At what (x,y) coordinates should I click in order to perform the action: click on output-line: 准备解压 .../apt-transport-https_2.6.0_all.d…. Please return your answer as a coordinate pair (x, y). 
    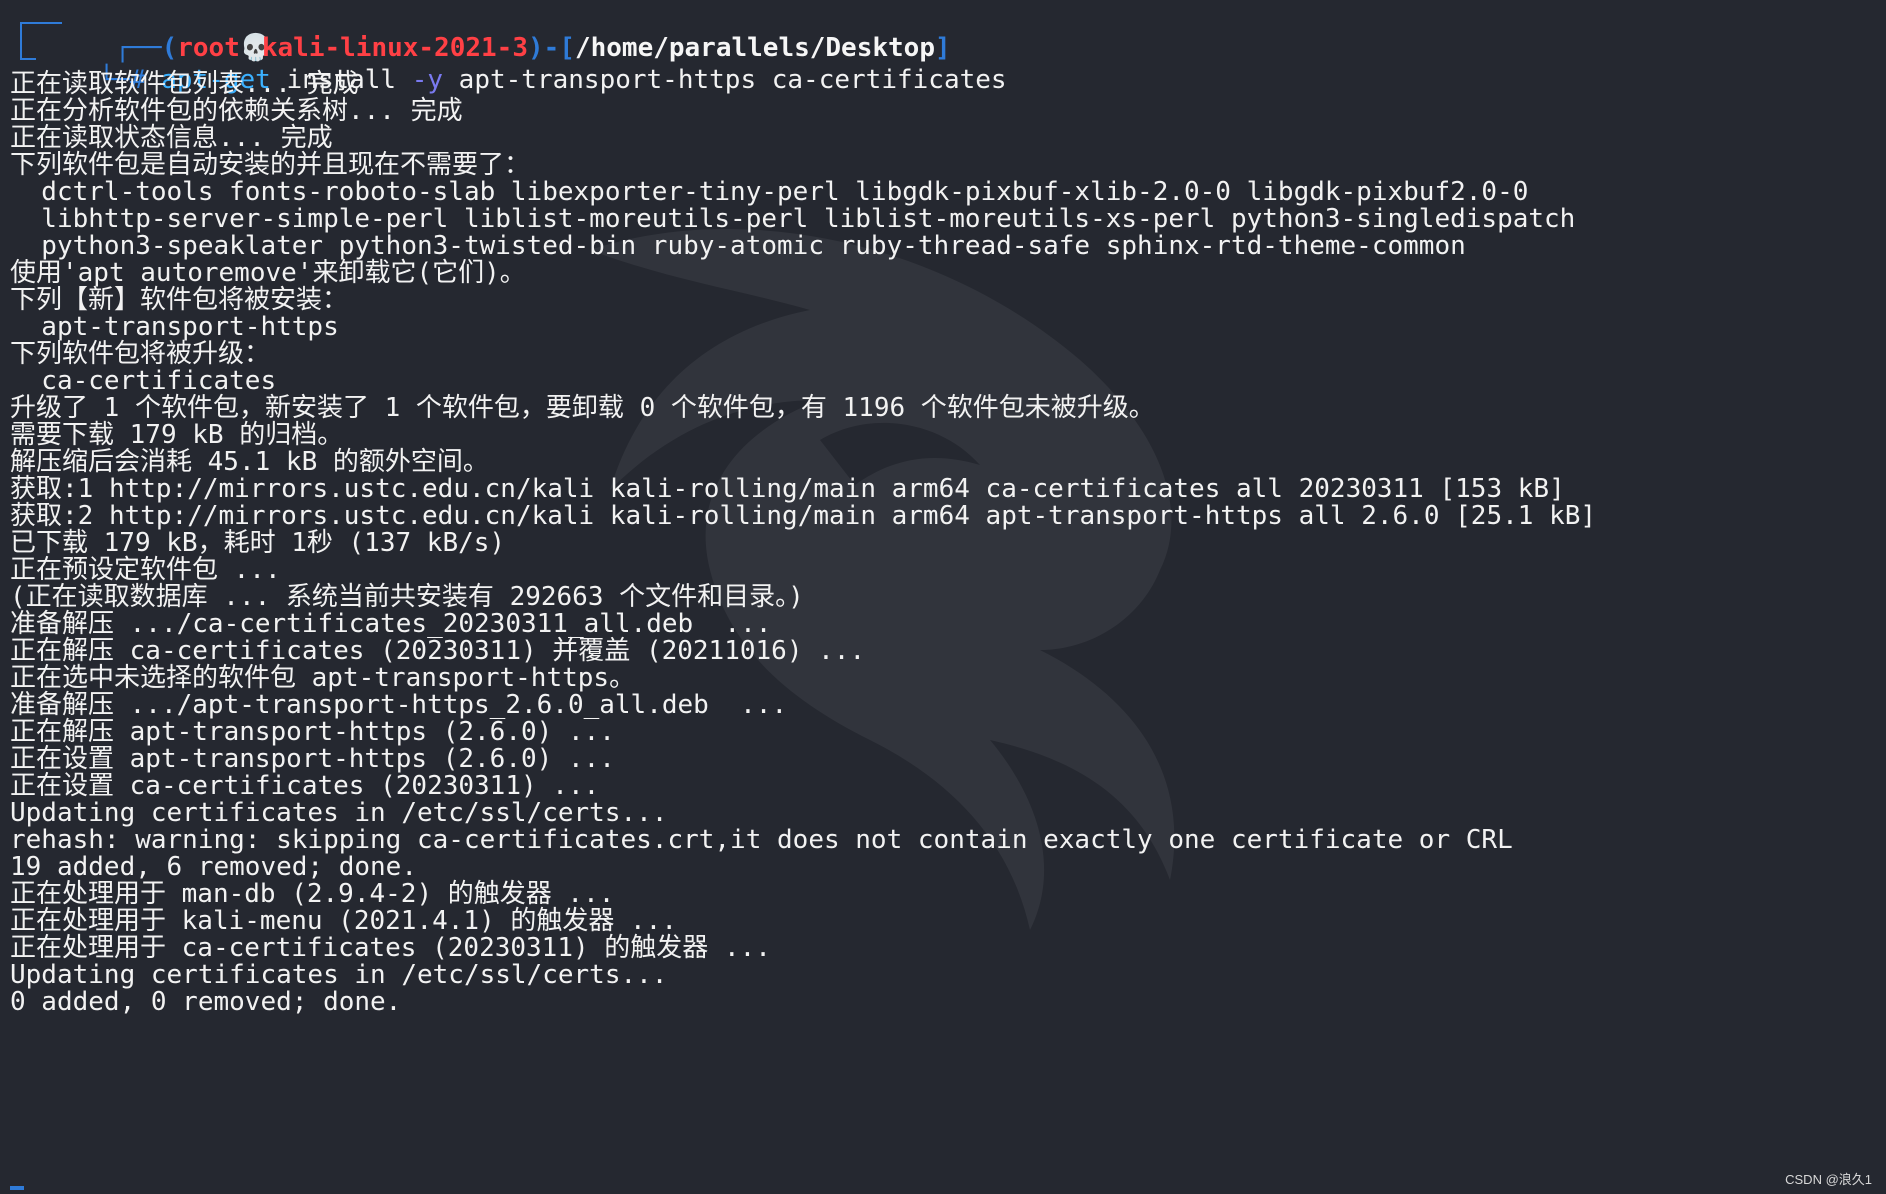
    Looking at the image, I should click on (399, 705).